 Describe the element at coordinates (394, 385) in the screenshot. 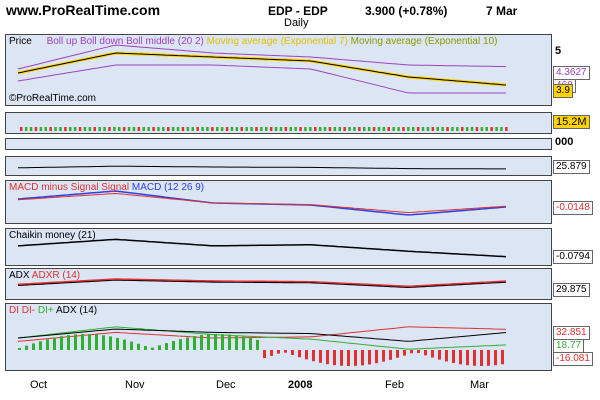

I see `x-label-feb: Feb` at that location.